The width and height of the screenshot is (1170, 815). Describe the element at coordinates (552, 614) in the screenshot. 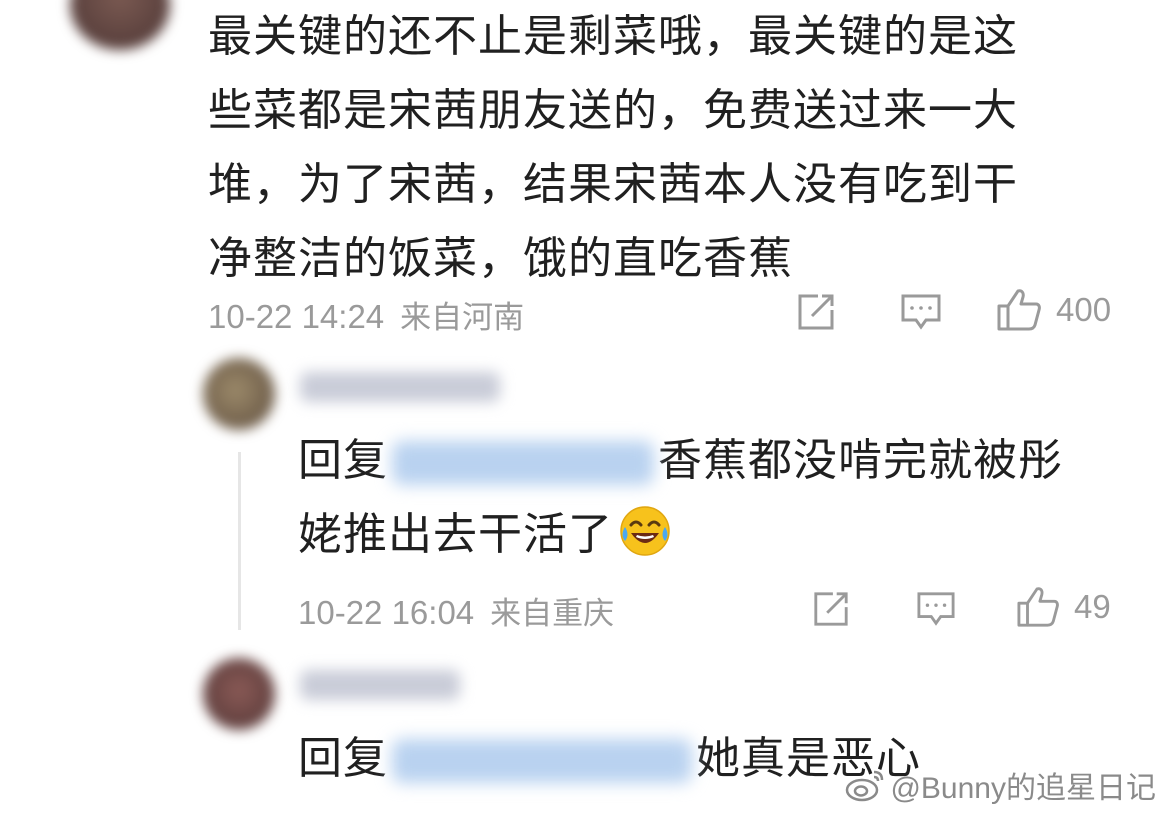

I see `reply-location: 来自重庆` at that location.